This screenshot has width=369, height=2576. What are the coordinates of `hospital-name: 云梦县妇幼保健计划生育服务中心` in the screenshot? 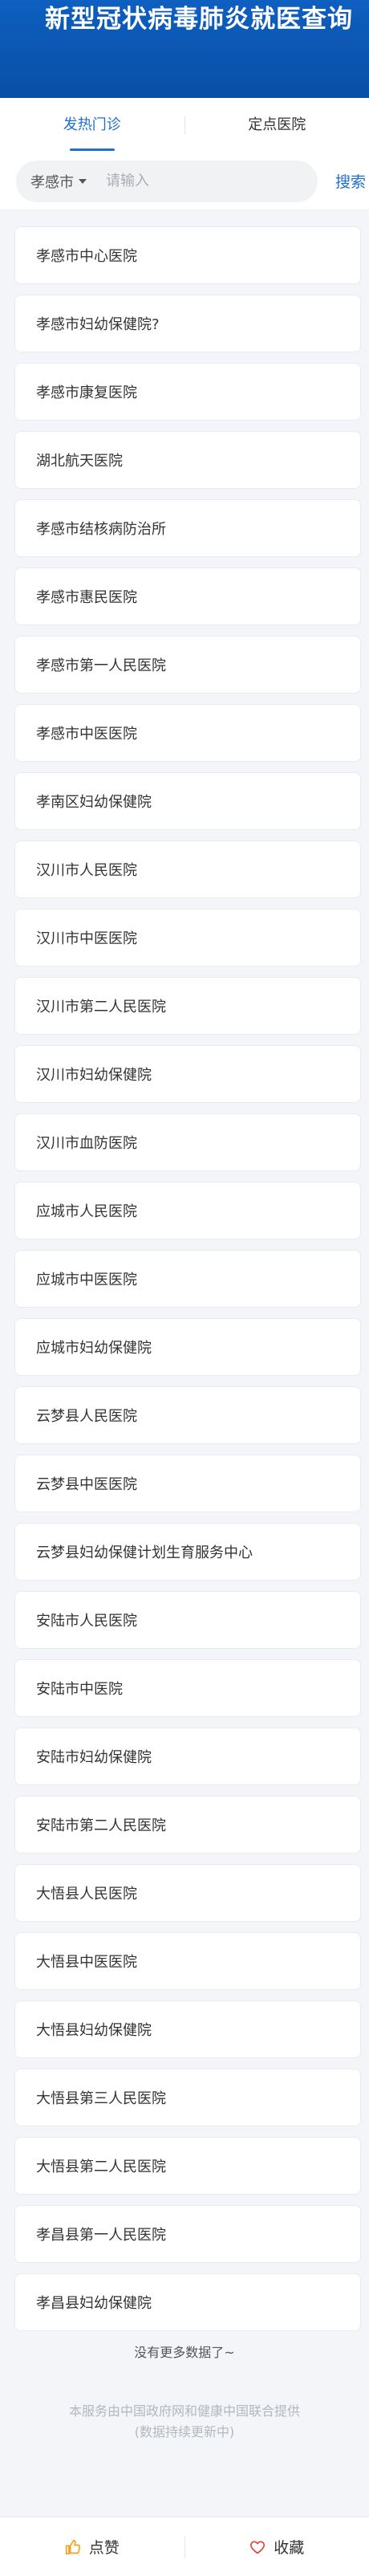 It's located at (144, 1552).